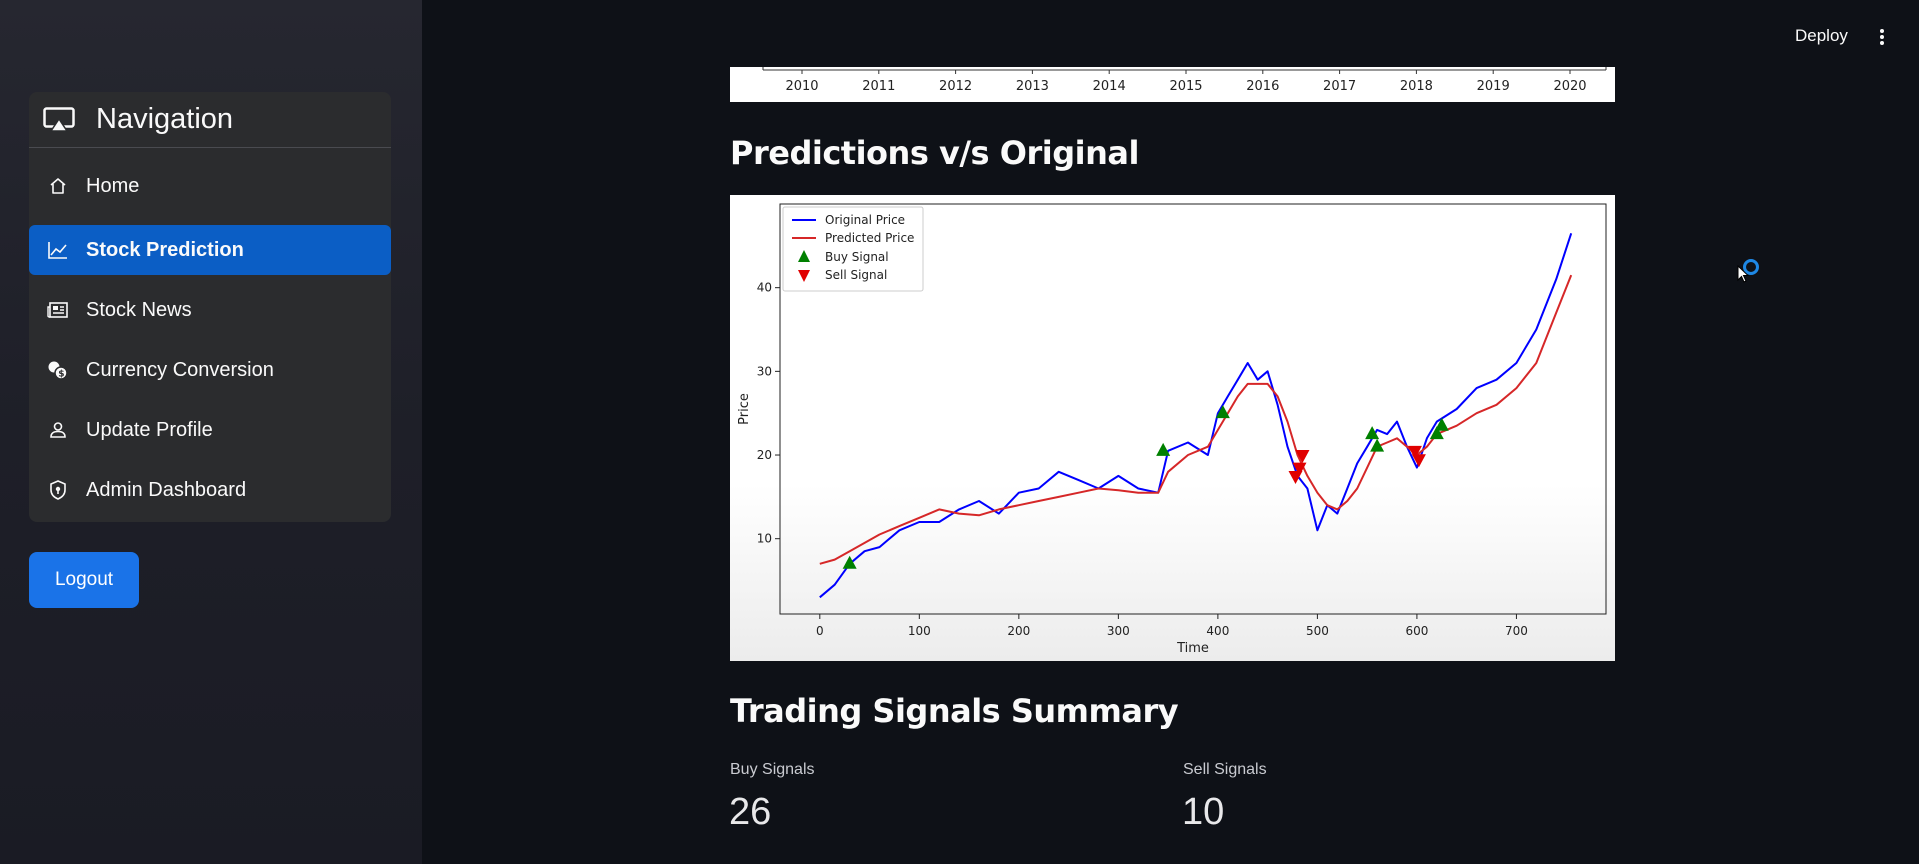  Describe the element at coordinates (1109, 86) in the screenshot. I see `year-tick-label: 2014` at that location.